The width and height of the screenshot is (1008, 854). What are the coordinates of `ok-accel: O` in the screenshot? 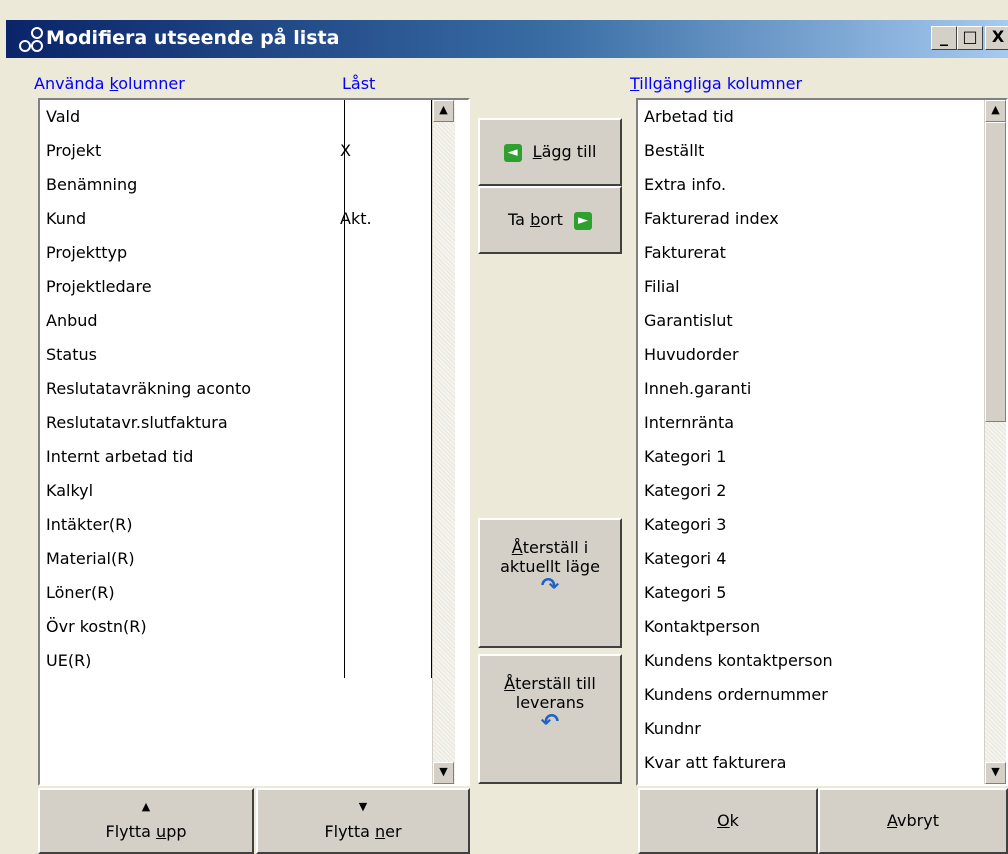 It's located at (723, 820).